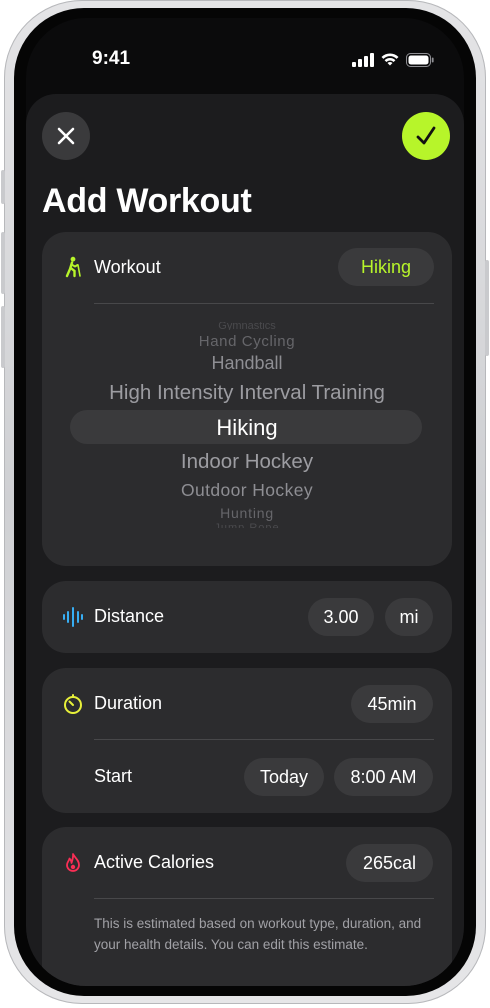  I want to click on hiking-icon, so click(73, 267).